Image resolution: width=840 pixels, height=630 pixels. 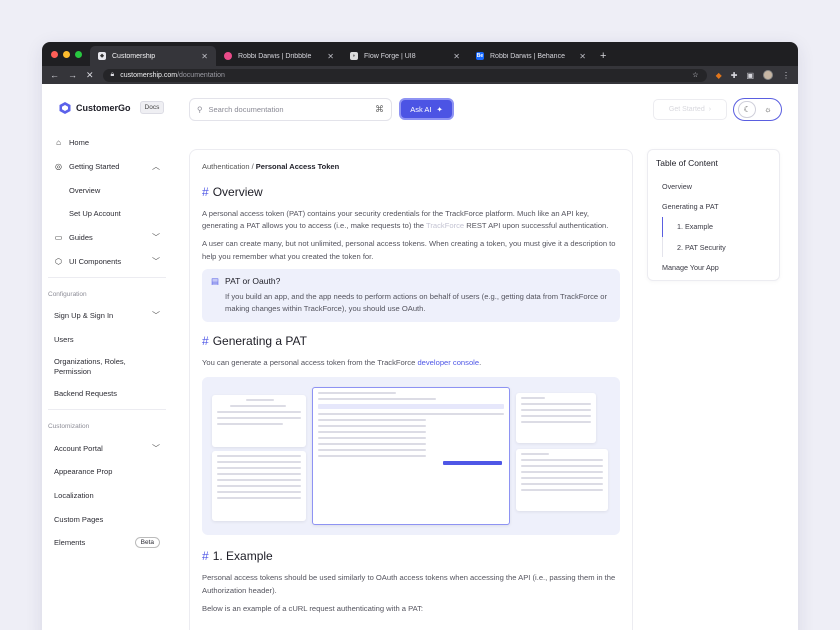 What do you see at coordinates (768, 75) in the screenshot?
I see `profile-avatar` at bounding box center [768, 75].